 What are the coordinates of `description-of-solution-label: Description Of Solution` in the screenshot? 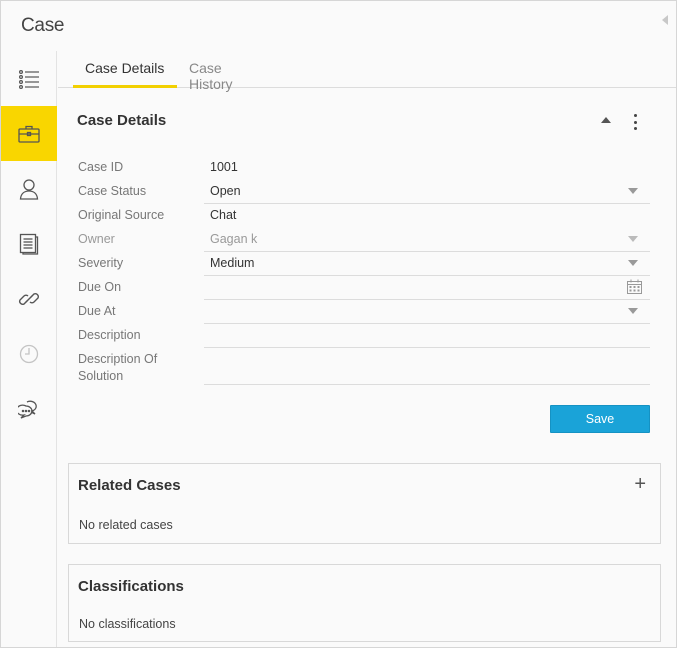 It's located at (118, 367).